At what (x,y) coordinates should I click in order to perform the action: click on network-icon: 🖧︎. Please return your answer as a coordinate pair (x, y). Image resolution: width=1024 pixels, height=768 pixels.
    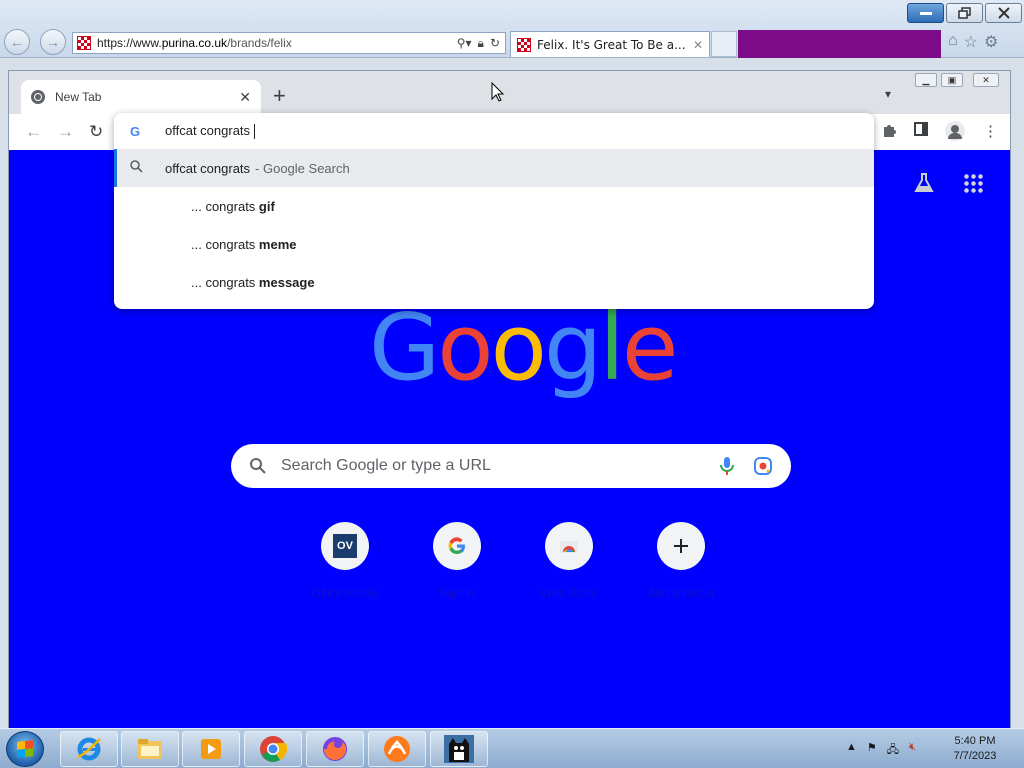
    Looking at the image, I should click on (893, 750).